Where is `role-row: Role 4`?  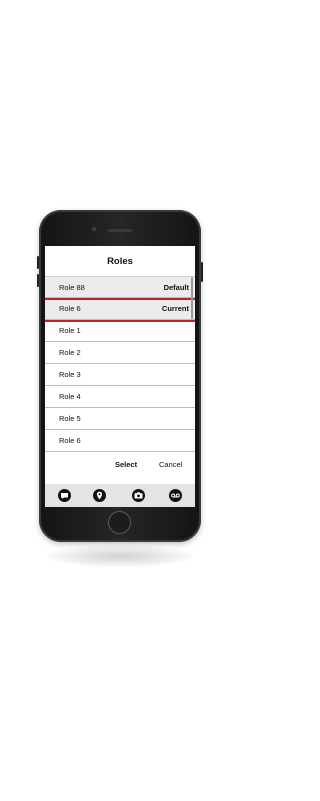 role-row: Role 4 is located at coordinates (120, 397).